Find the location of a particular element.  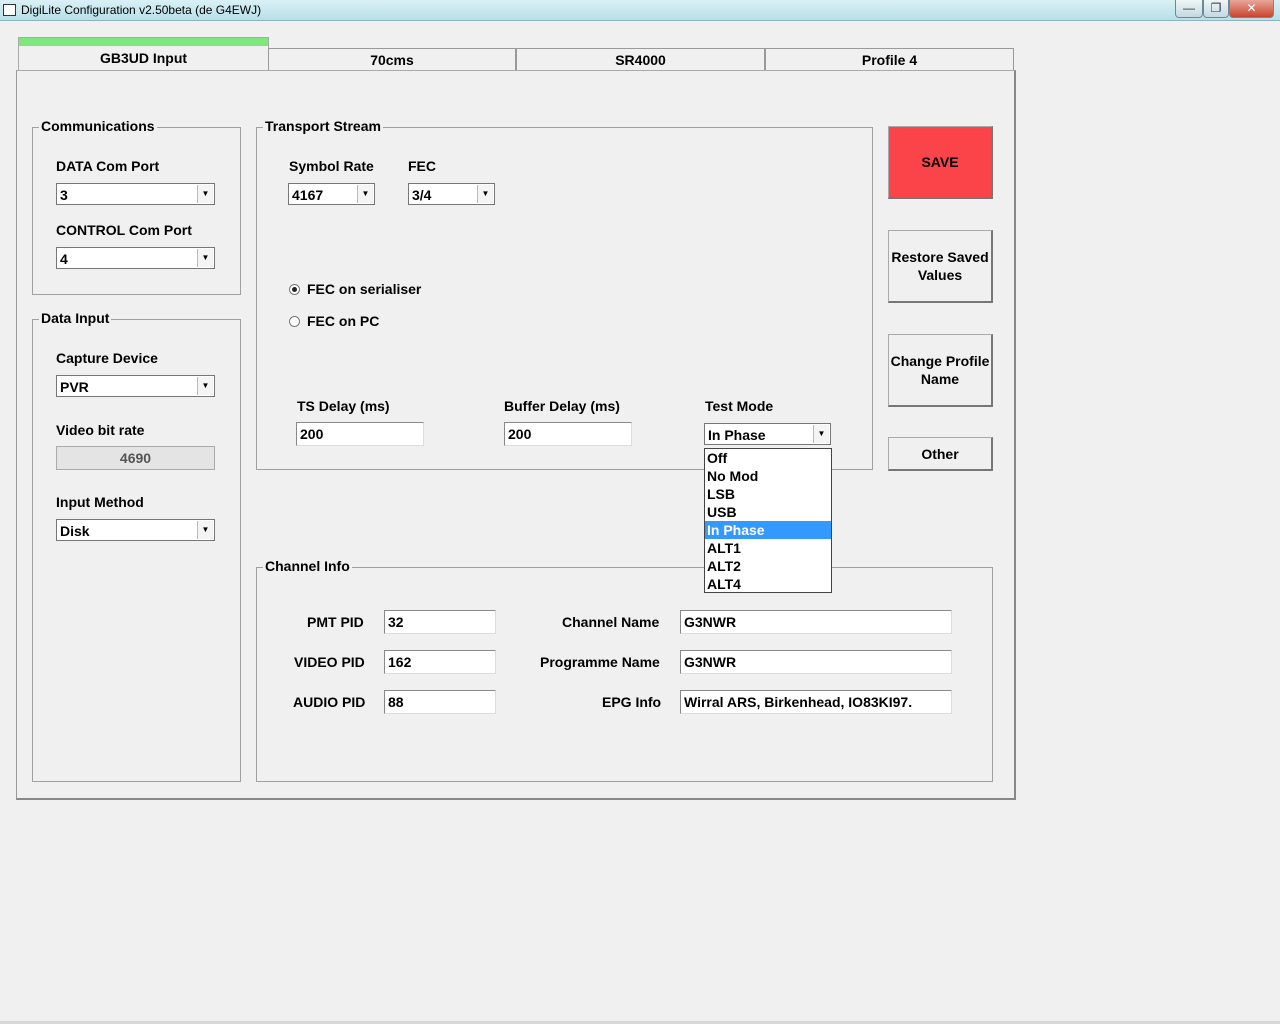

channel-name-field: G3NWR is located at coordinates (816, 622).